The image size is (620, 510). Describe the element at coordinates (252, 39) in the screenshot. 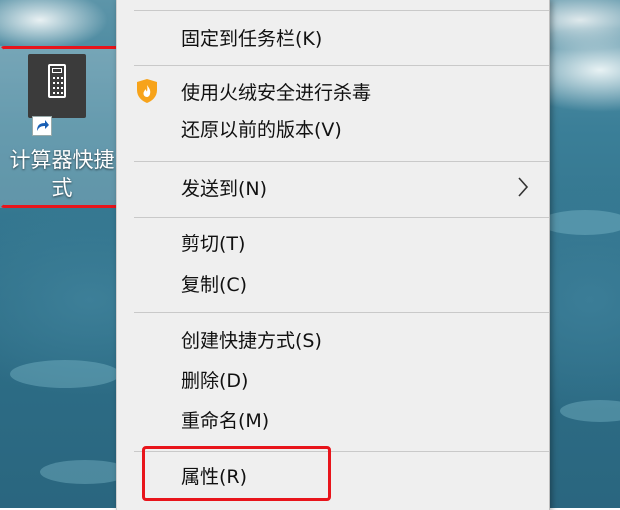

I see `menu-item-label: 固定到任务栏(K)` at that location.